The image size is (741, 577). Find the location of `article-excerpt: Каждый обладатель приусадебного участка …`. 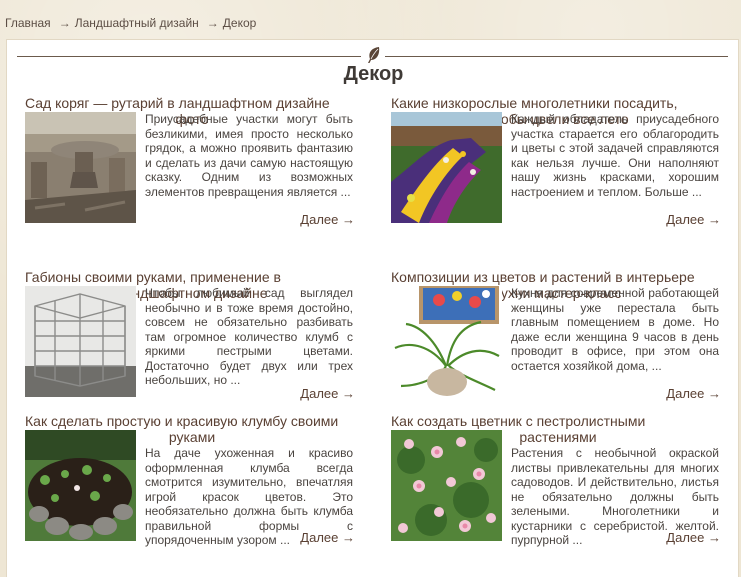

article-excerpt: Каждый обладатель приусадебного участка … is located at coordinates (615, 155).